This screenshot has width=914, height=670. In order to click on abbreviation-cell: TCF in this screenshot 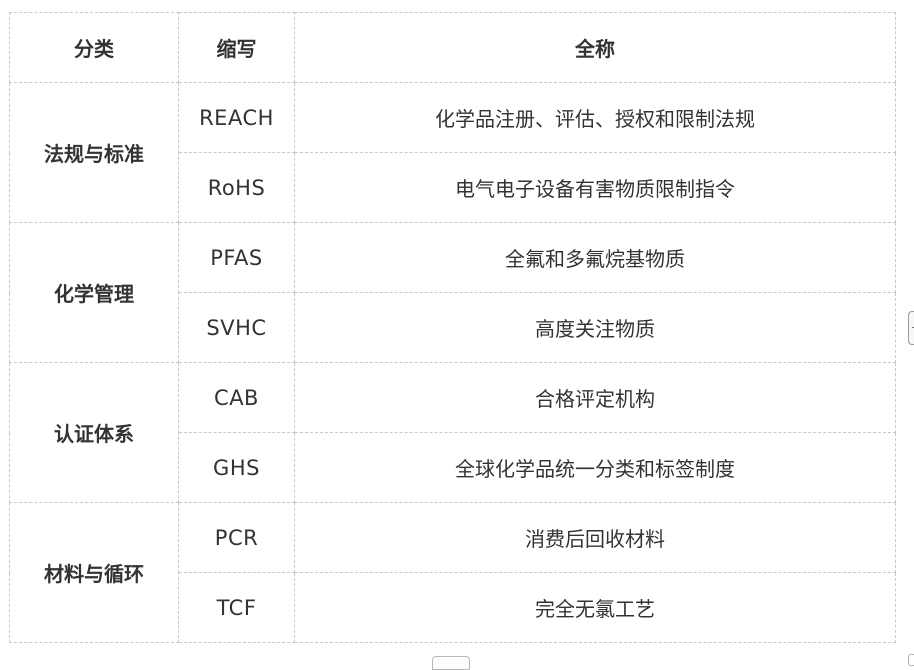, I will do `click(236, 607)`.